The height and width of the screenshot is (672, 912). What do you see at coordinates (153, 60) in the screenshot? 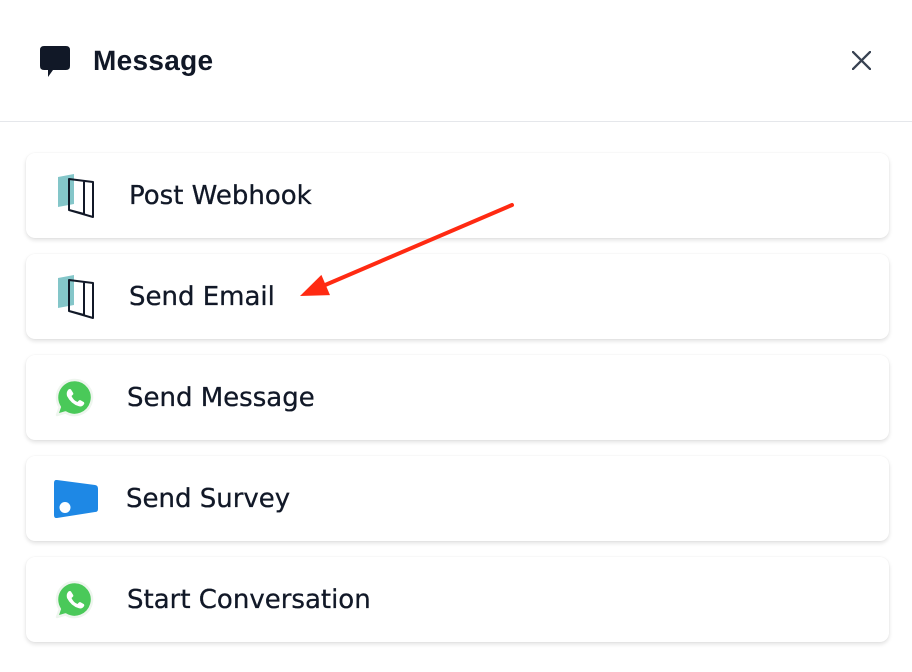
I see `panel-title: Message` at bounding box center [153, 60].